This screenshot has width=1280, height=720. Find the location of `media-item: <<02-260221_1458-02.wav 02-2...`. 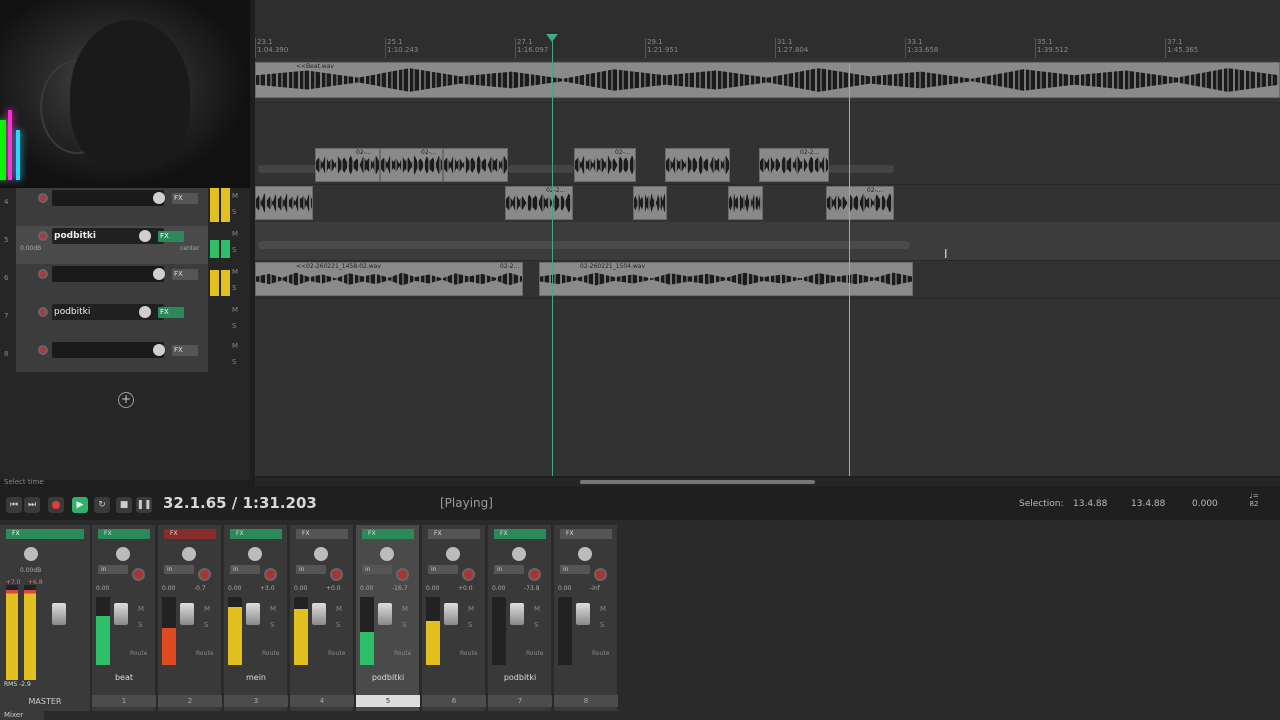

media-item: <<02-260221_1458-02.wav 02-2... is located at coordinates (389, 279).